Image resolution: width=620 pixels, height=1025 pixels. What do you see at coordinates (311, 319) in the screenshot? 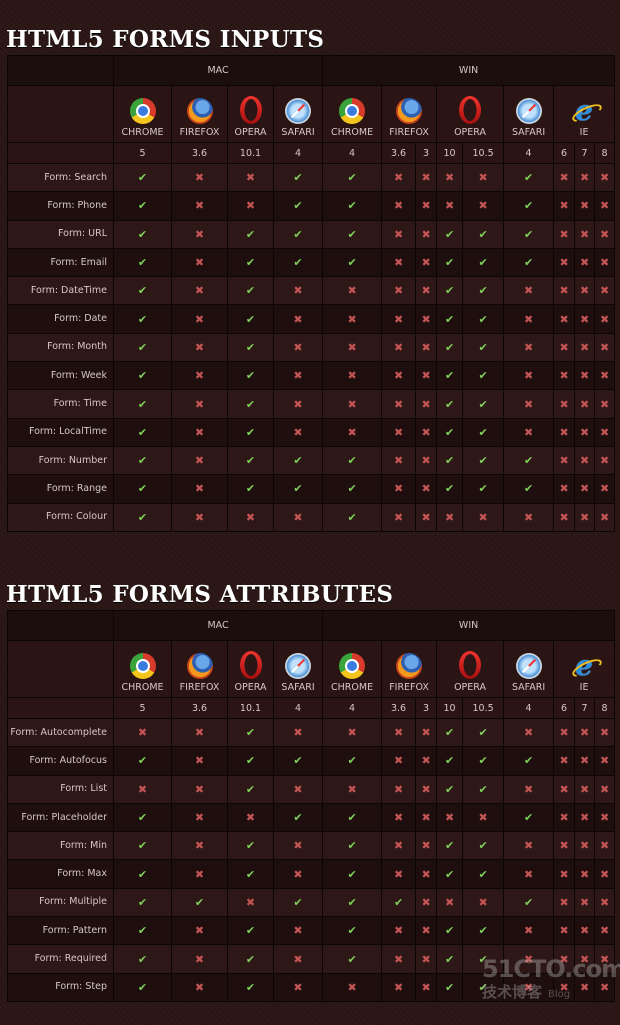
I see `table-row: Form: Date ✔ ✖ ✔ ✖ ✖ ✖ ✖ ✔ ✔ ✖ ✖ ✖ ✖` at bounding box center [311, 319].